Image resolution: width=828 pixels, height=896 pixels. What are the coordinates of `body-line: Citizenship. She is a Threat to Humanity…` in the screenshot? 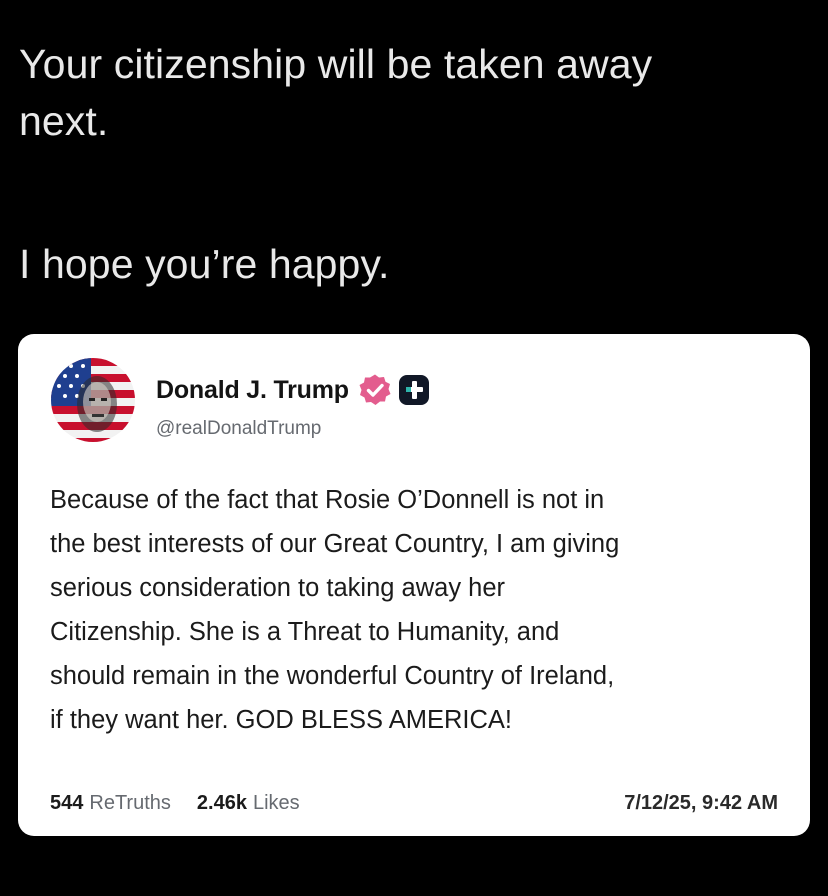 It's located at (305, 632).